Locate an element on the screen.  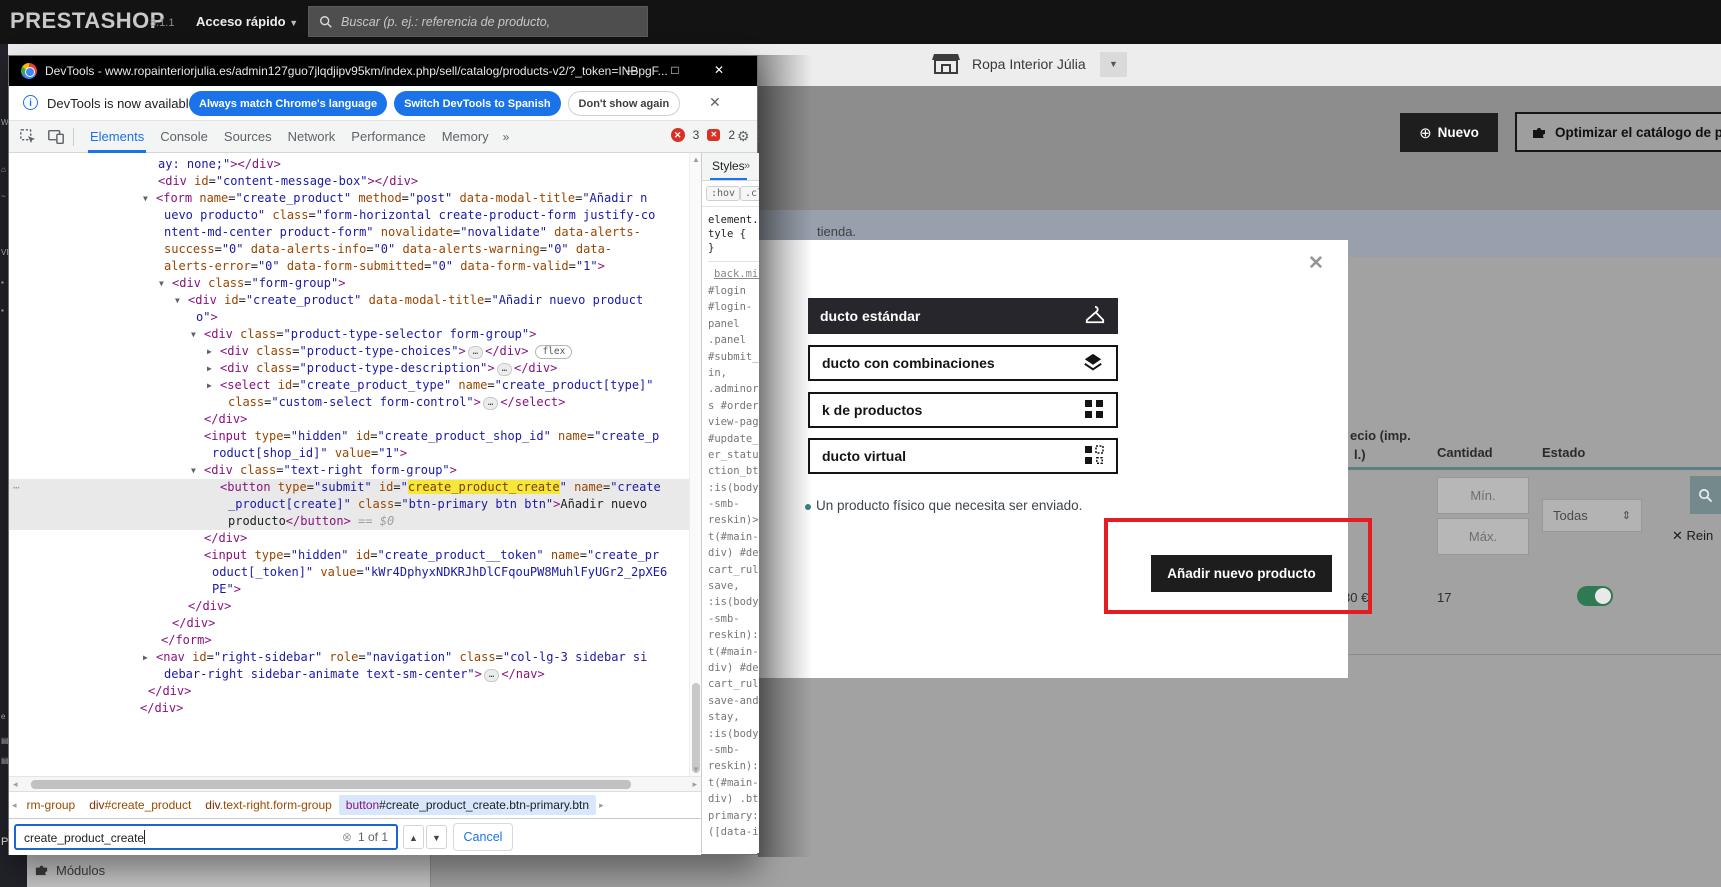
column-header-status: Estado is located at coordinates (1563, 452).